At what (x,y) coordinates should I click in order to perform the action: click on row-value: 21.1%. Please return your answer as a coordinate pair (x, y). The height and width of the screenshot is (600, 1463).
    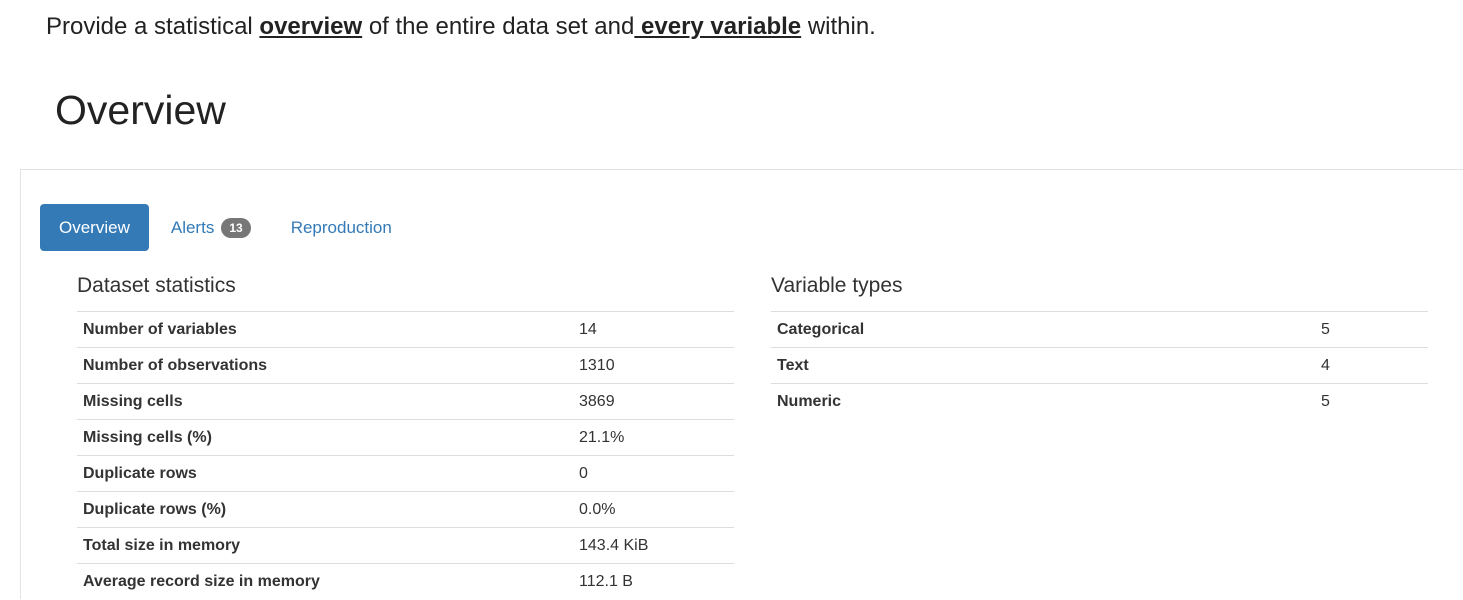
    Looking at the image, I should click on (653, 437).